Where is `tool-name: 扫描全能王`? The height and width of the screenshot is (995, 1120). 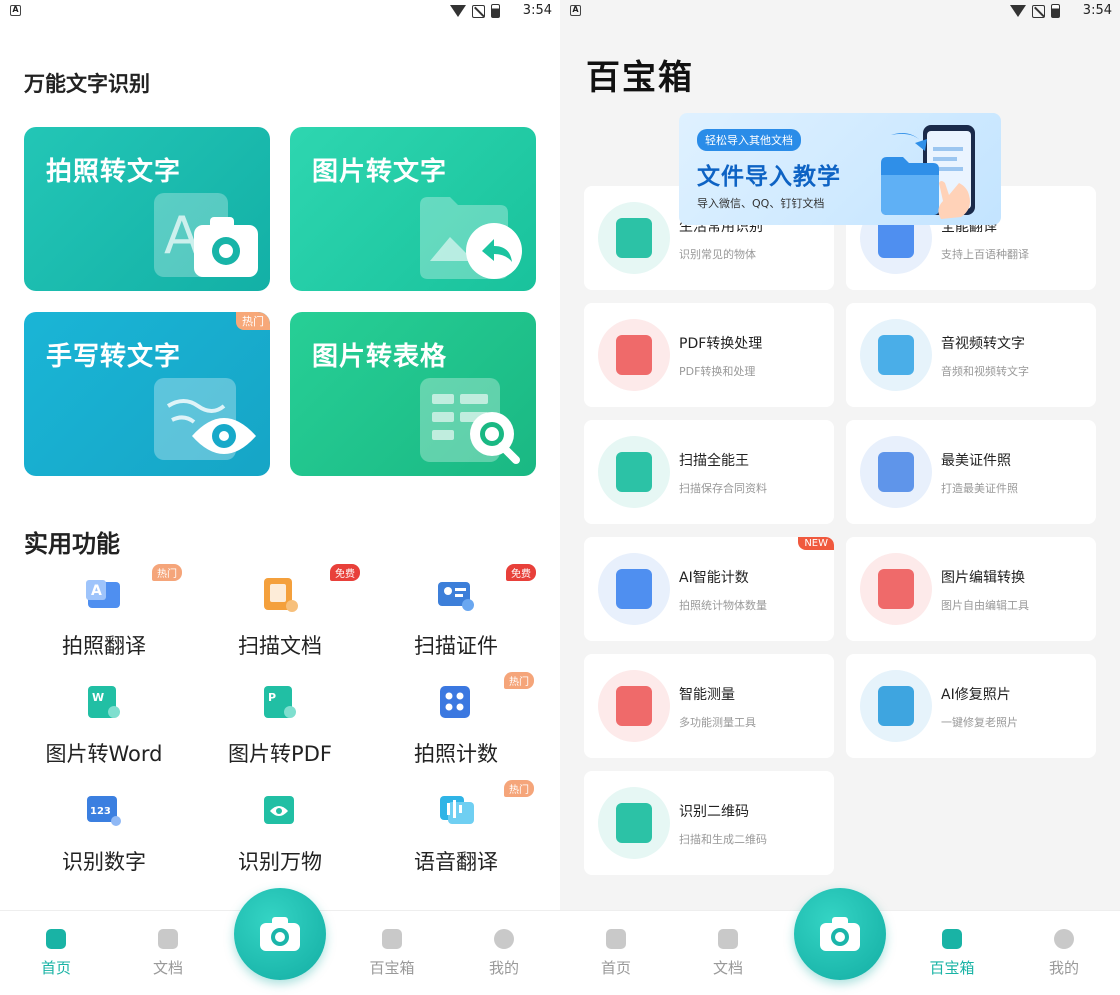
tool-name: 扫描全能王 is located at coordinates (714, 461).